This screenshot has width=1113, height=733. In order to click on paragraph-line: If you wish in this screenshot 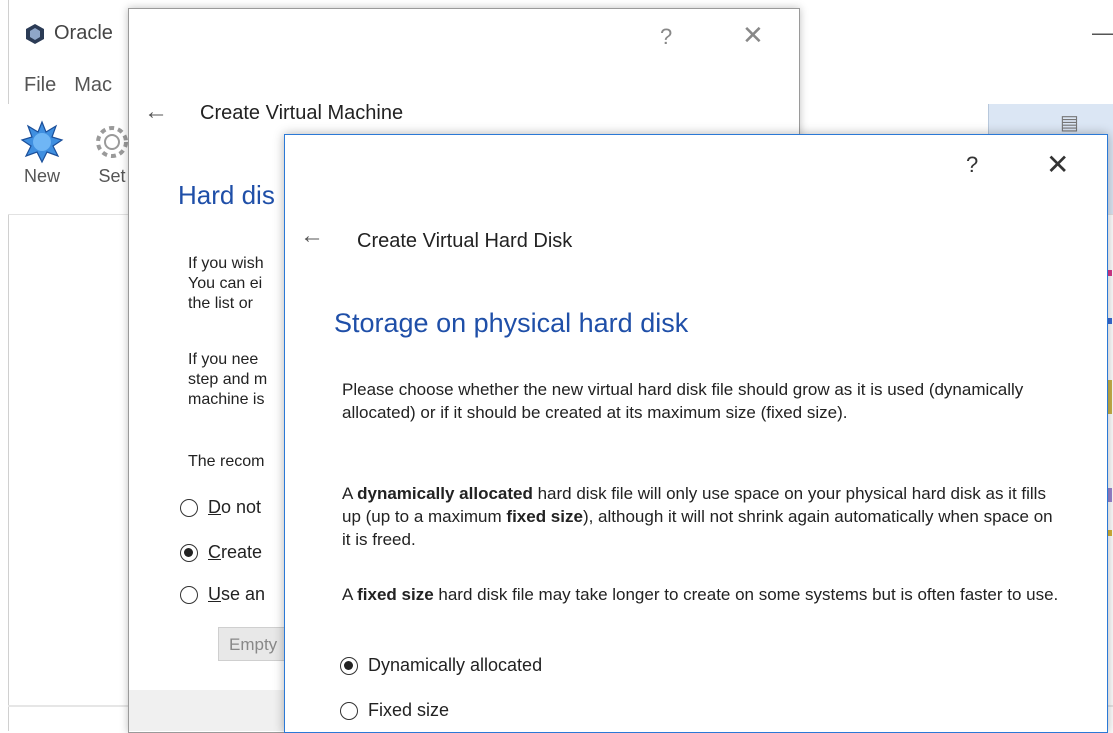, I will do `click(226, 263)`.